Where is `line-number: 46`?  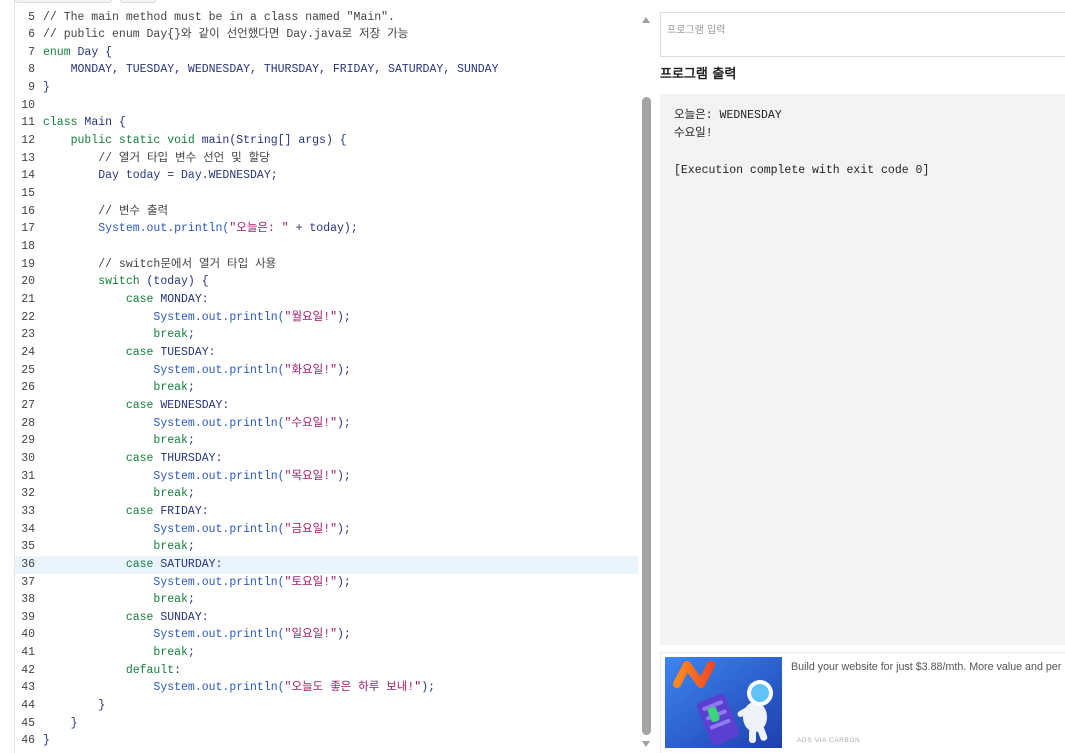 line-number: 46 is located at coordinates (28, 741).